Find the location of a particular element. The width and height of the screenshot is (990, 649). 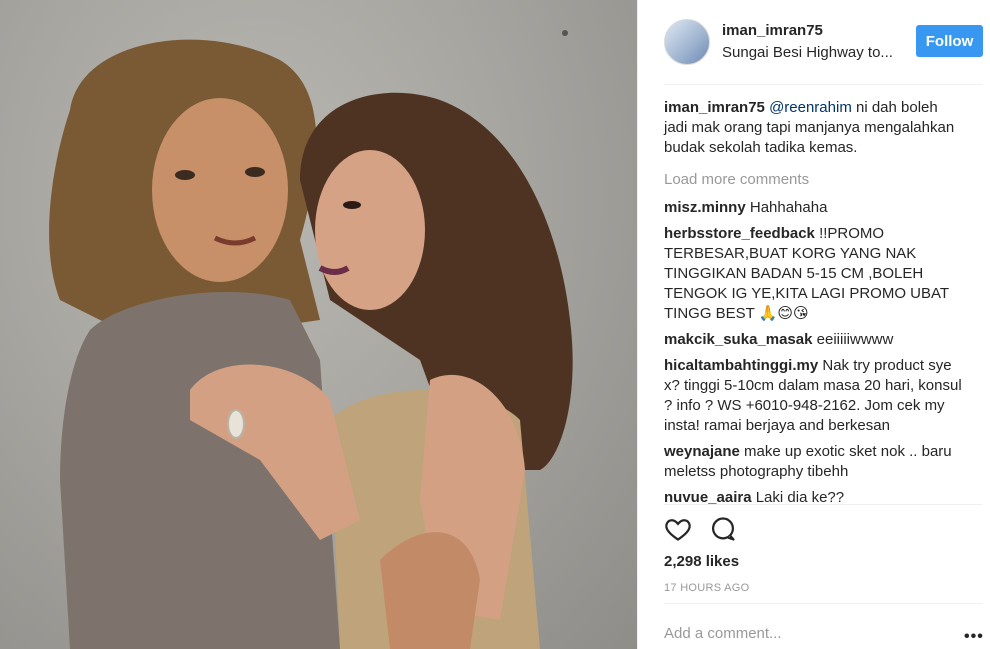

comment-item: makcik_suka_masak eeiiiiiwwww is located at coordinates (814, 340).